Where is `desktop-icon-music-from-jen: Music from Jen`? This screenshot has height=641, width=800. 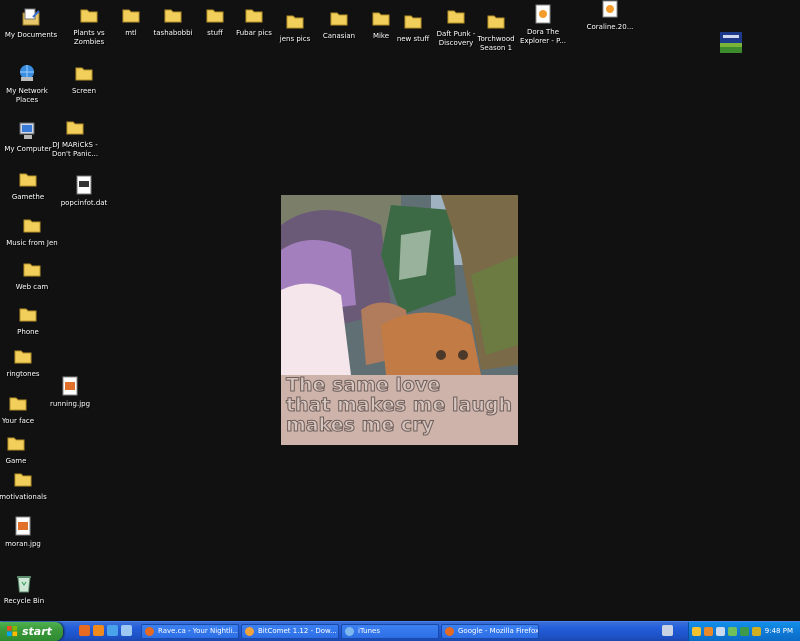 desktop-icon-music-from-jen: Music from Jen is located at coordinates (32, 231).